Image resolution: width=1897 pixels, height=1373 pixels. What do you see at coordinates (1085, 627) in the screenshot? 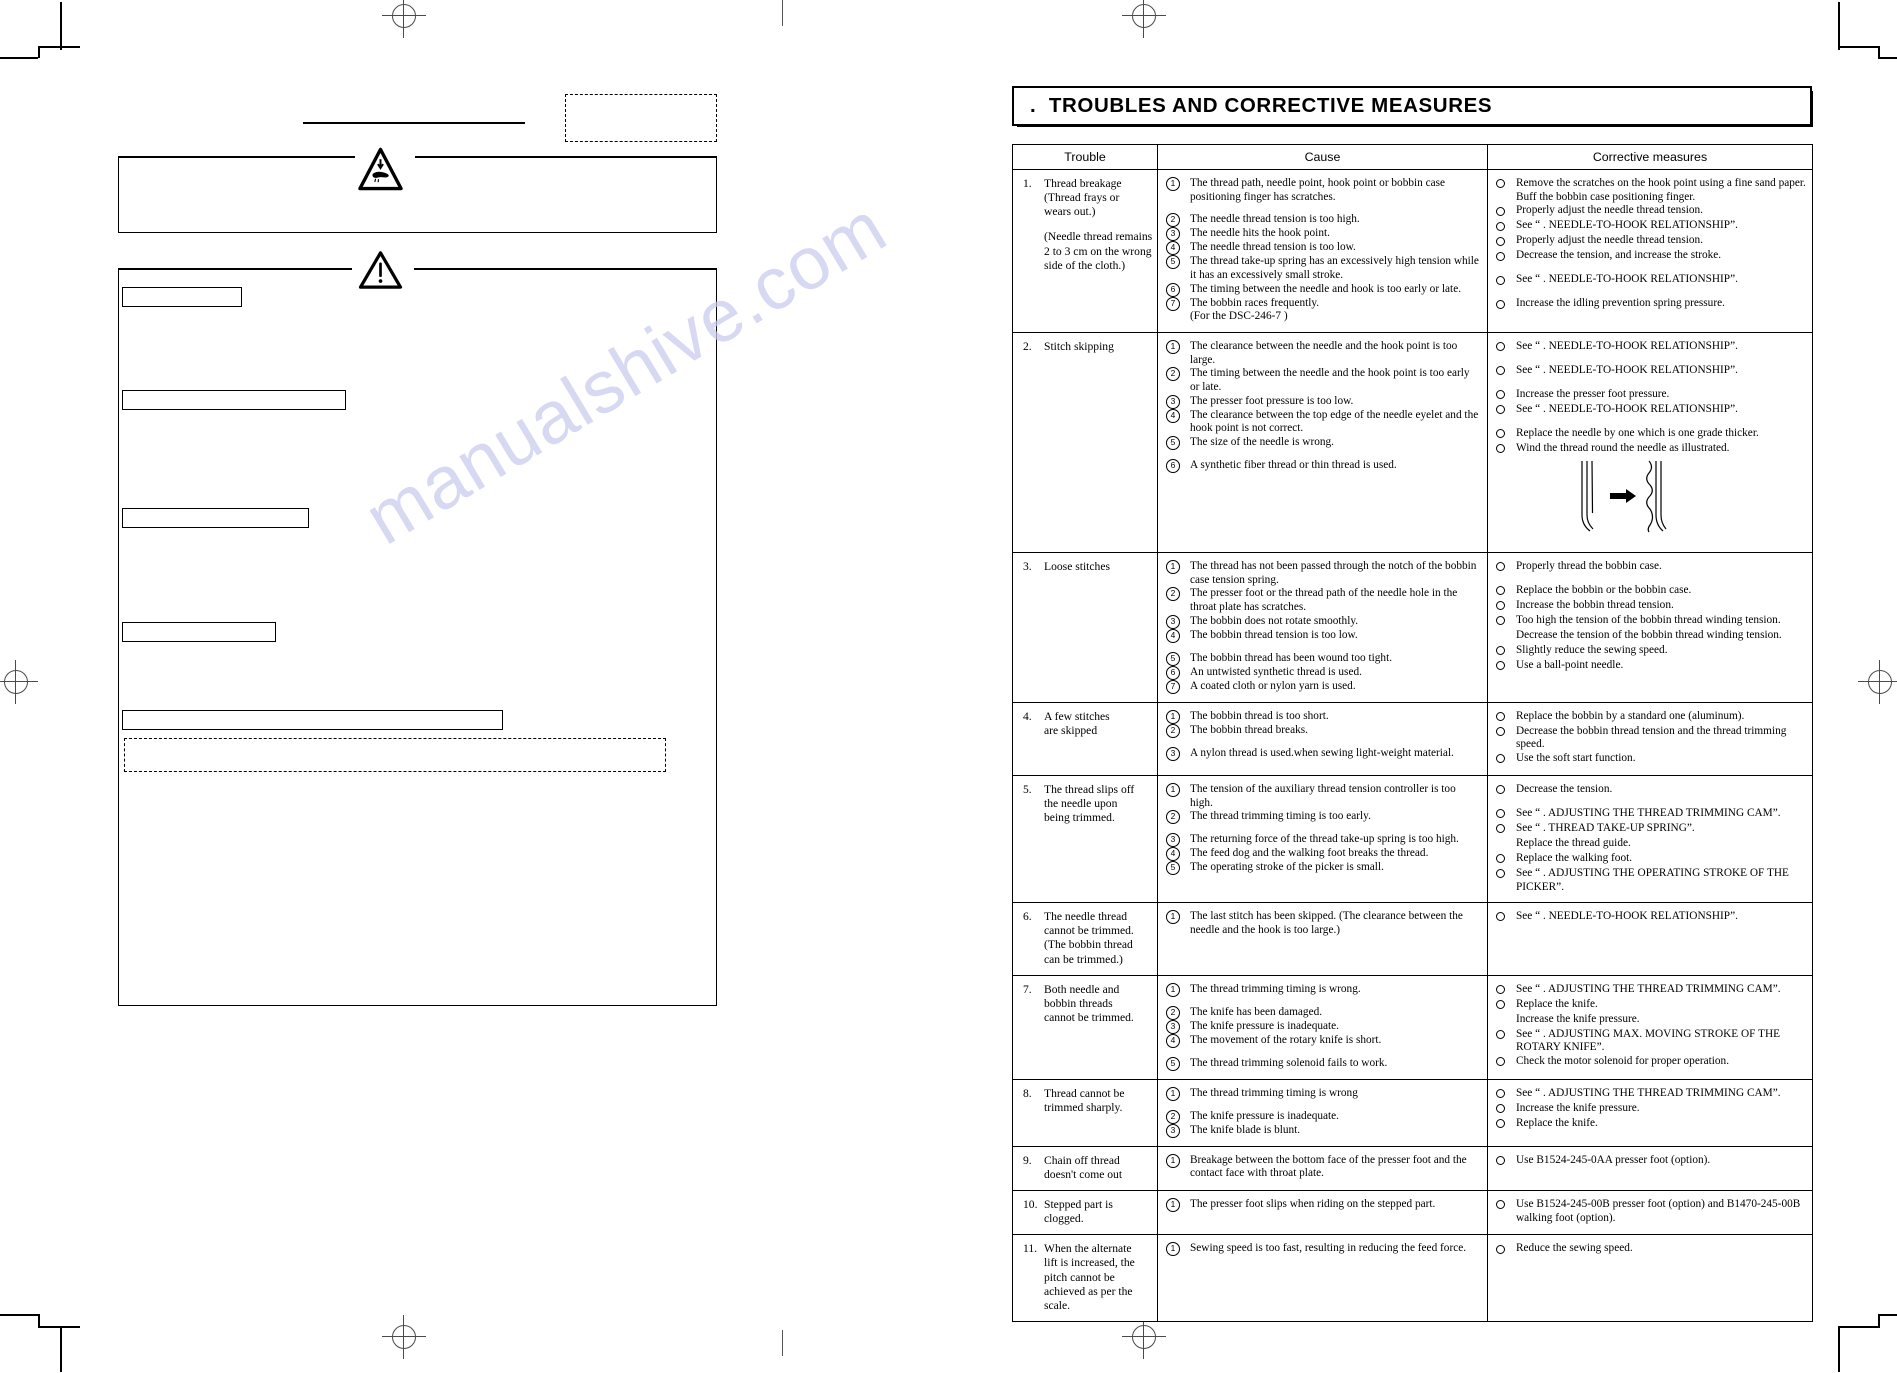
I see `trouble-cell: 3. Loose stitches` at bounding box center [1085, 627].